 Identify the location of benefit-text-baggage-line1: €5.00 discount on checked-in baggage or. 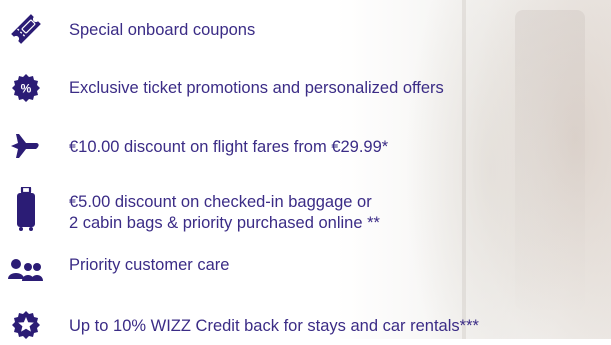
(220, 202).